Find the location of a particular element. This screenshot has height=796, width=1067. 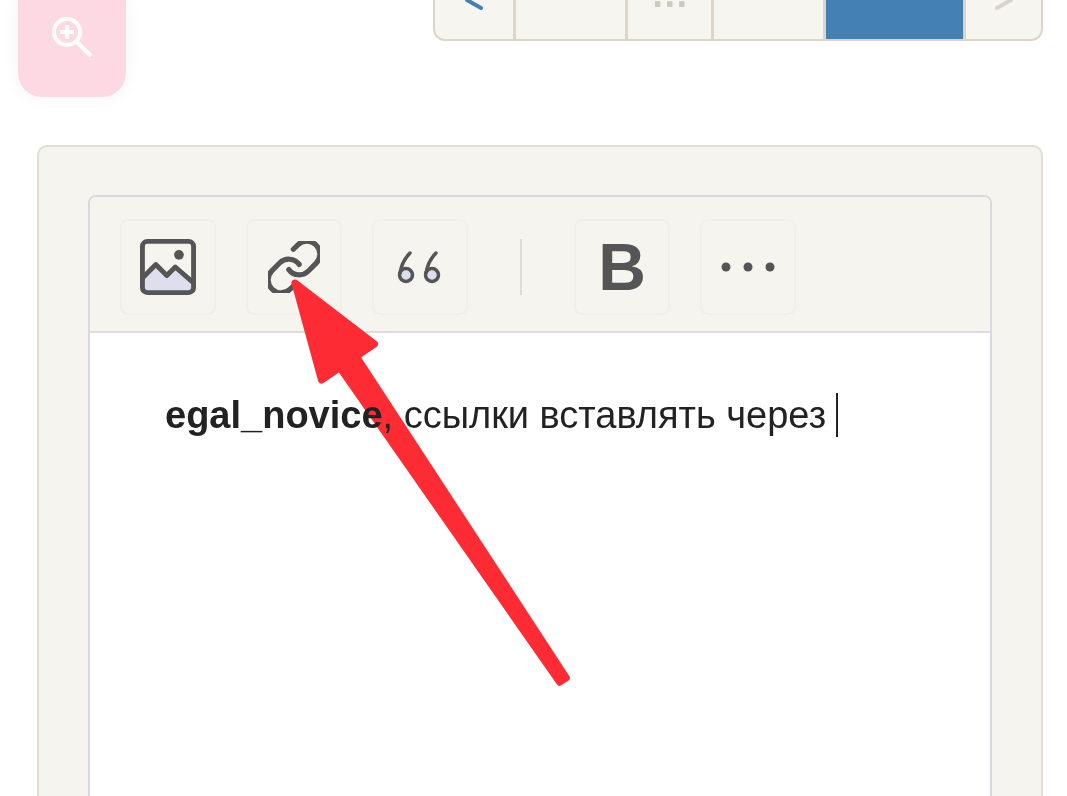

quote-button is located at coordinates (420, 267).